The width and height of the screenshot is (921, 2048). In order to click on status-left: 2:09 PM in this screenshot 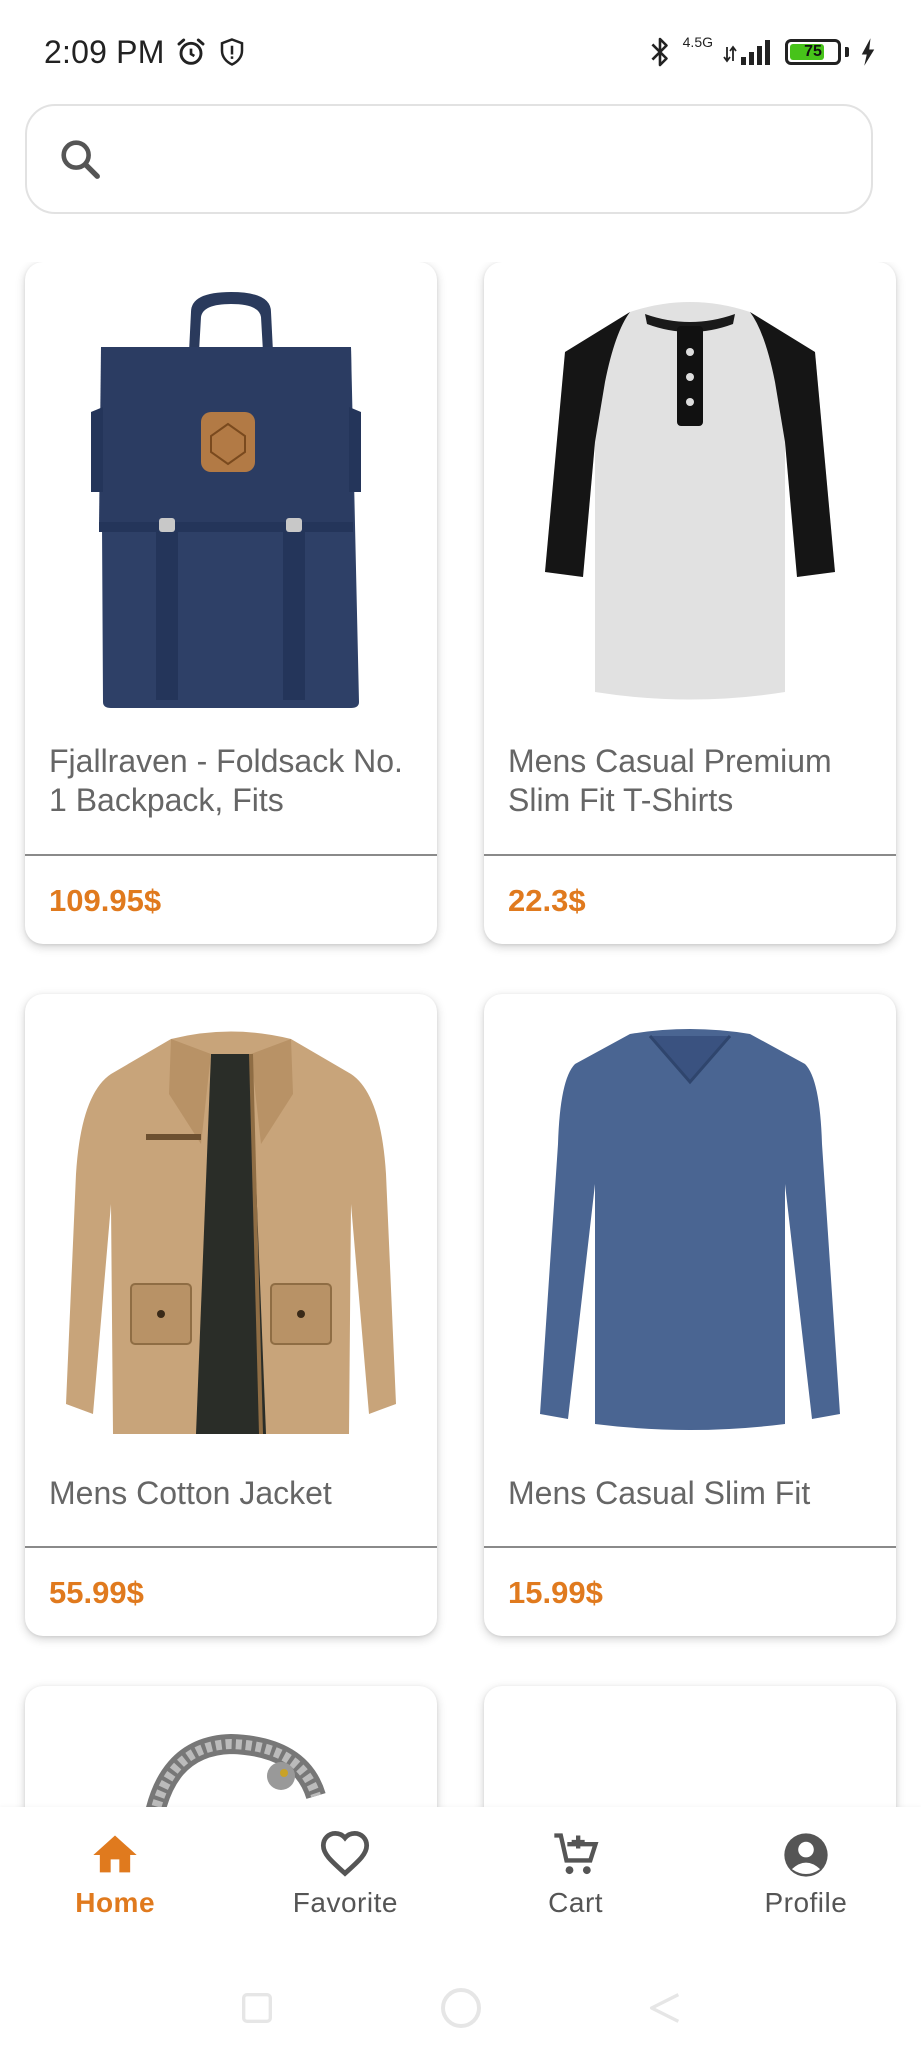, I will do `click(145, 52)`.